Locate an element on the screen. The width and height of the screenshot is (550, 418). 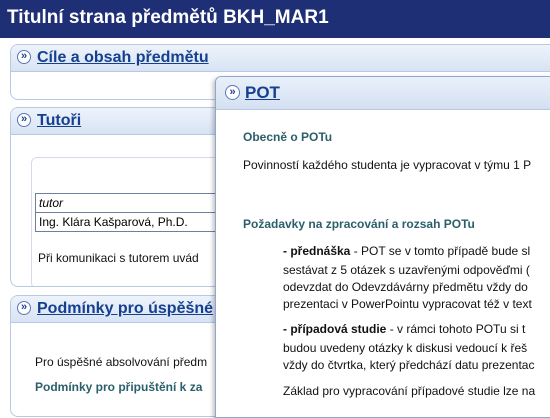
tutor-table: tutor Ing. Klára Kašparová, Ph.D. is located at coordinates (130, 212).